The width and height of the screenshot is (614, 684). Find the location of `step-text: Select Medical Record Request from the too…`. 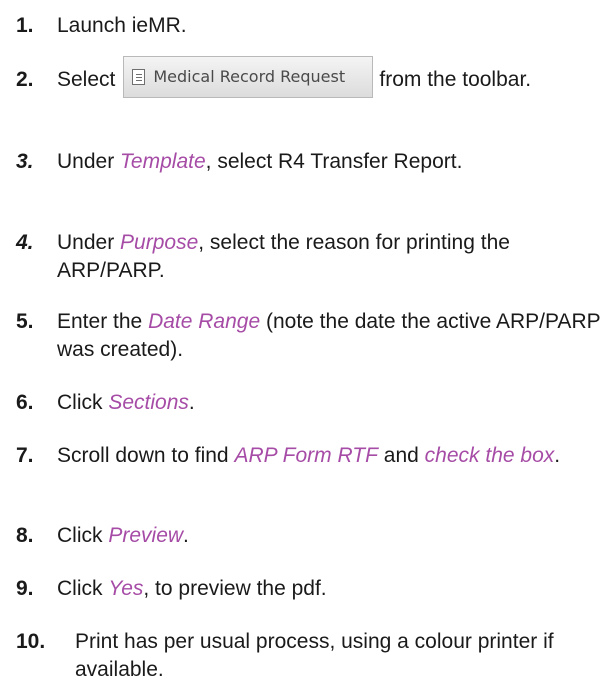

step-text: Select Medical Record Request from the too… is located at coordinates (333, 77).